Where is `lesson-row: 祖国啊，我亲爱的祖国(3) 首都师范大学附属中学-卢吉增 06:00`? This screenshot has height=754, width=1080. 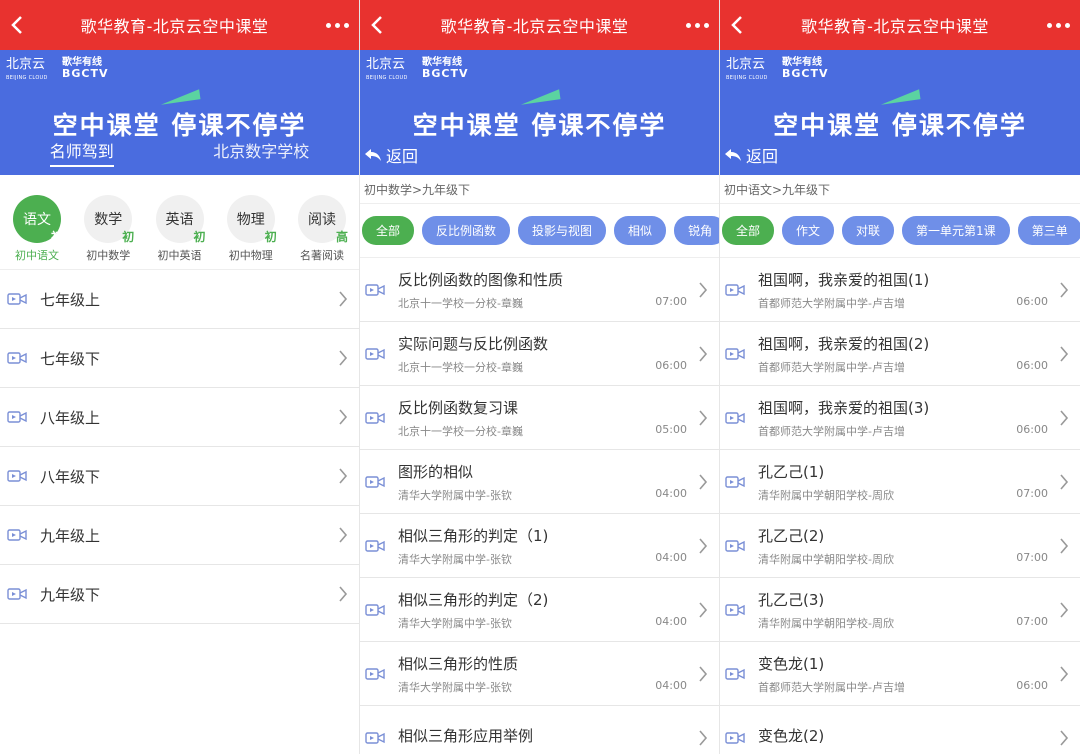 lesson-row: 祖国啊，我亲爱的祖国(3) 首都师范大学附属中学-卢吉增 06:00 is located at coordinates (900, 418).